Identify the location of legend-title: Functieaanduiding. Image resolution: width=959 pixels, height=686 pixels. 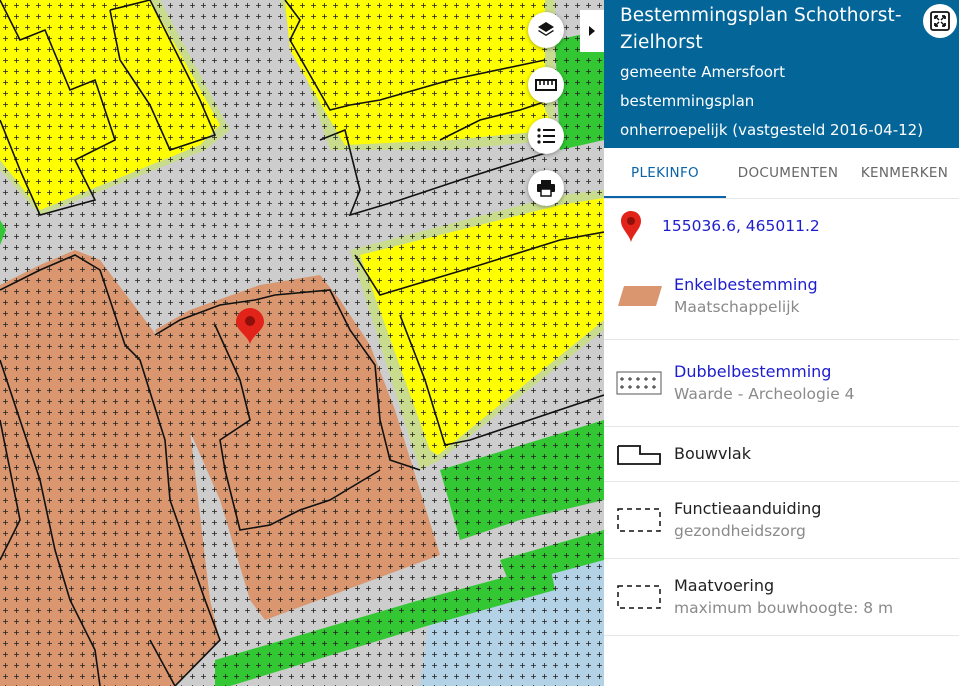
(748, 508).